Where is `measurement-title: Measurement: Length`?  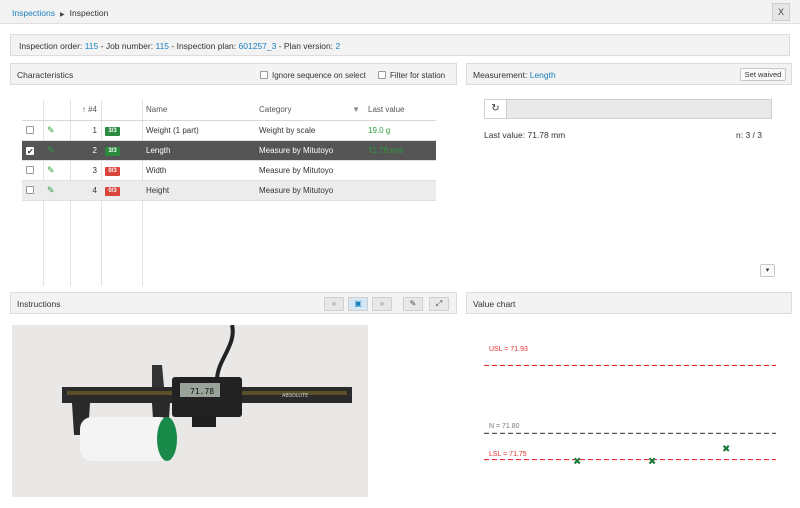
measurement-title: Measurement: Length is located at coordinates (514, 75).